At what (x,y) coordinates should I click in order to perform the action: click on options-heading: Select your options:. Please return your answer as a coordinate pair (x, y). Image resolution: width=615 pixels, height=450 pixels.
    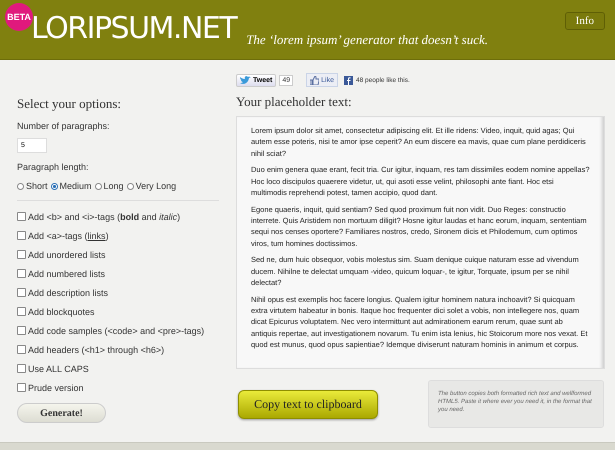
    Looking at the image, I should click on (69, 104).